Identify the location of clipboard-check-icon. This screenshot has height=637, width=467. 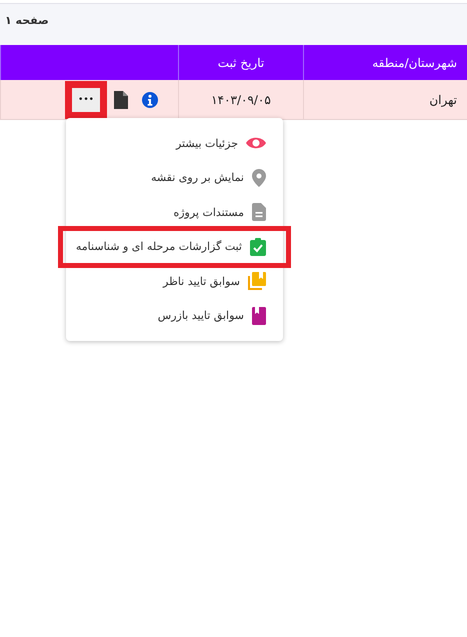
(258, 247).